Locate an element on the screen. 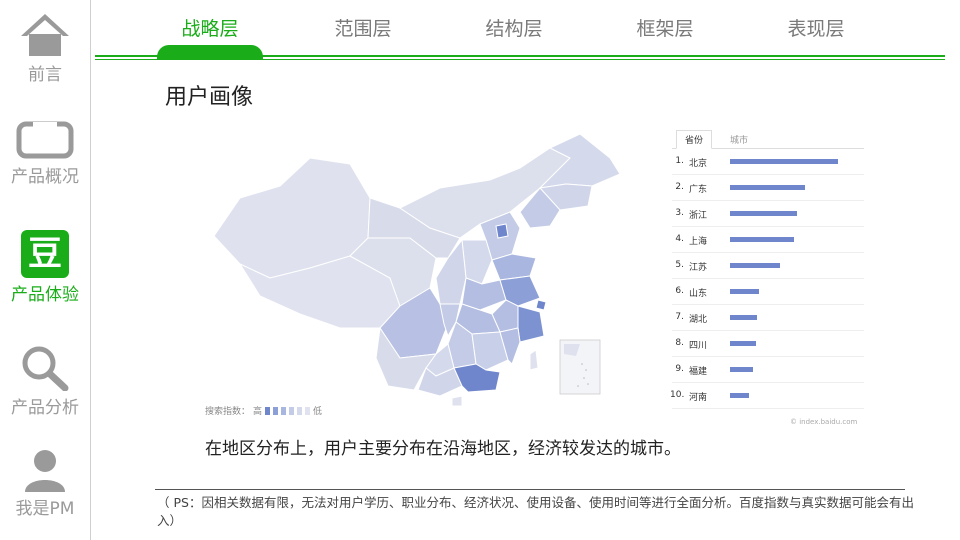 The height and width of the screenshot is (540, 960). ranking-row: 10. 河南 is located at coordinates (764, 397).